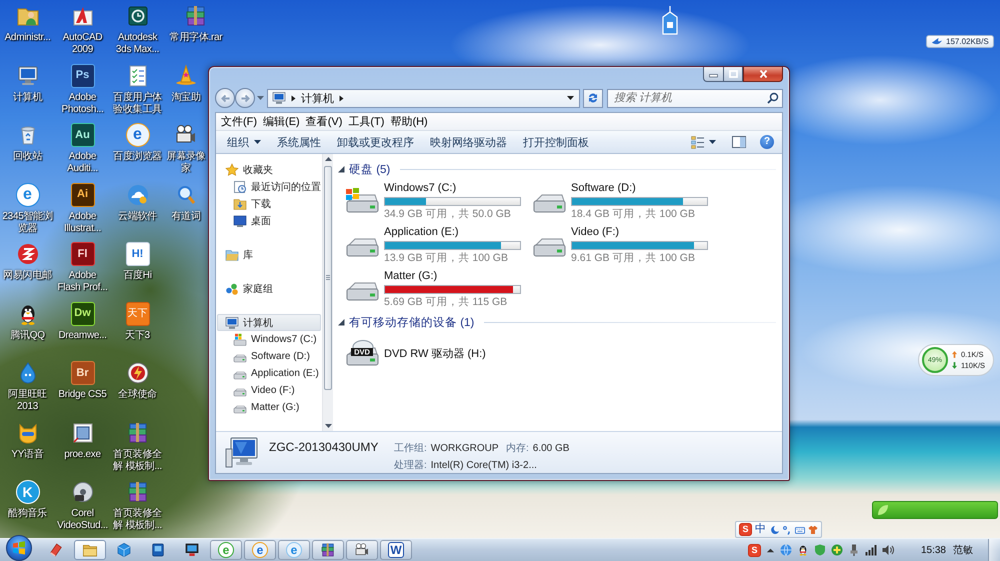 The width and height of the screenshot is (1000, 561). What do you see at coordinates (446, 302) in the screenshot?
I see `drive-space-text: 5.69 GB 可用，共 115 GB` at bounding box center [446, 302].